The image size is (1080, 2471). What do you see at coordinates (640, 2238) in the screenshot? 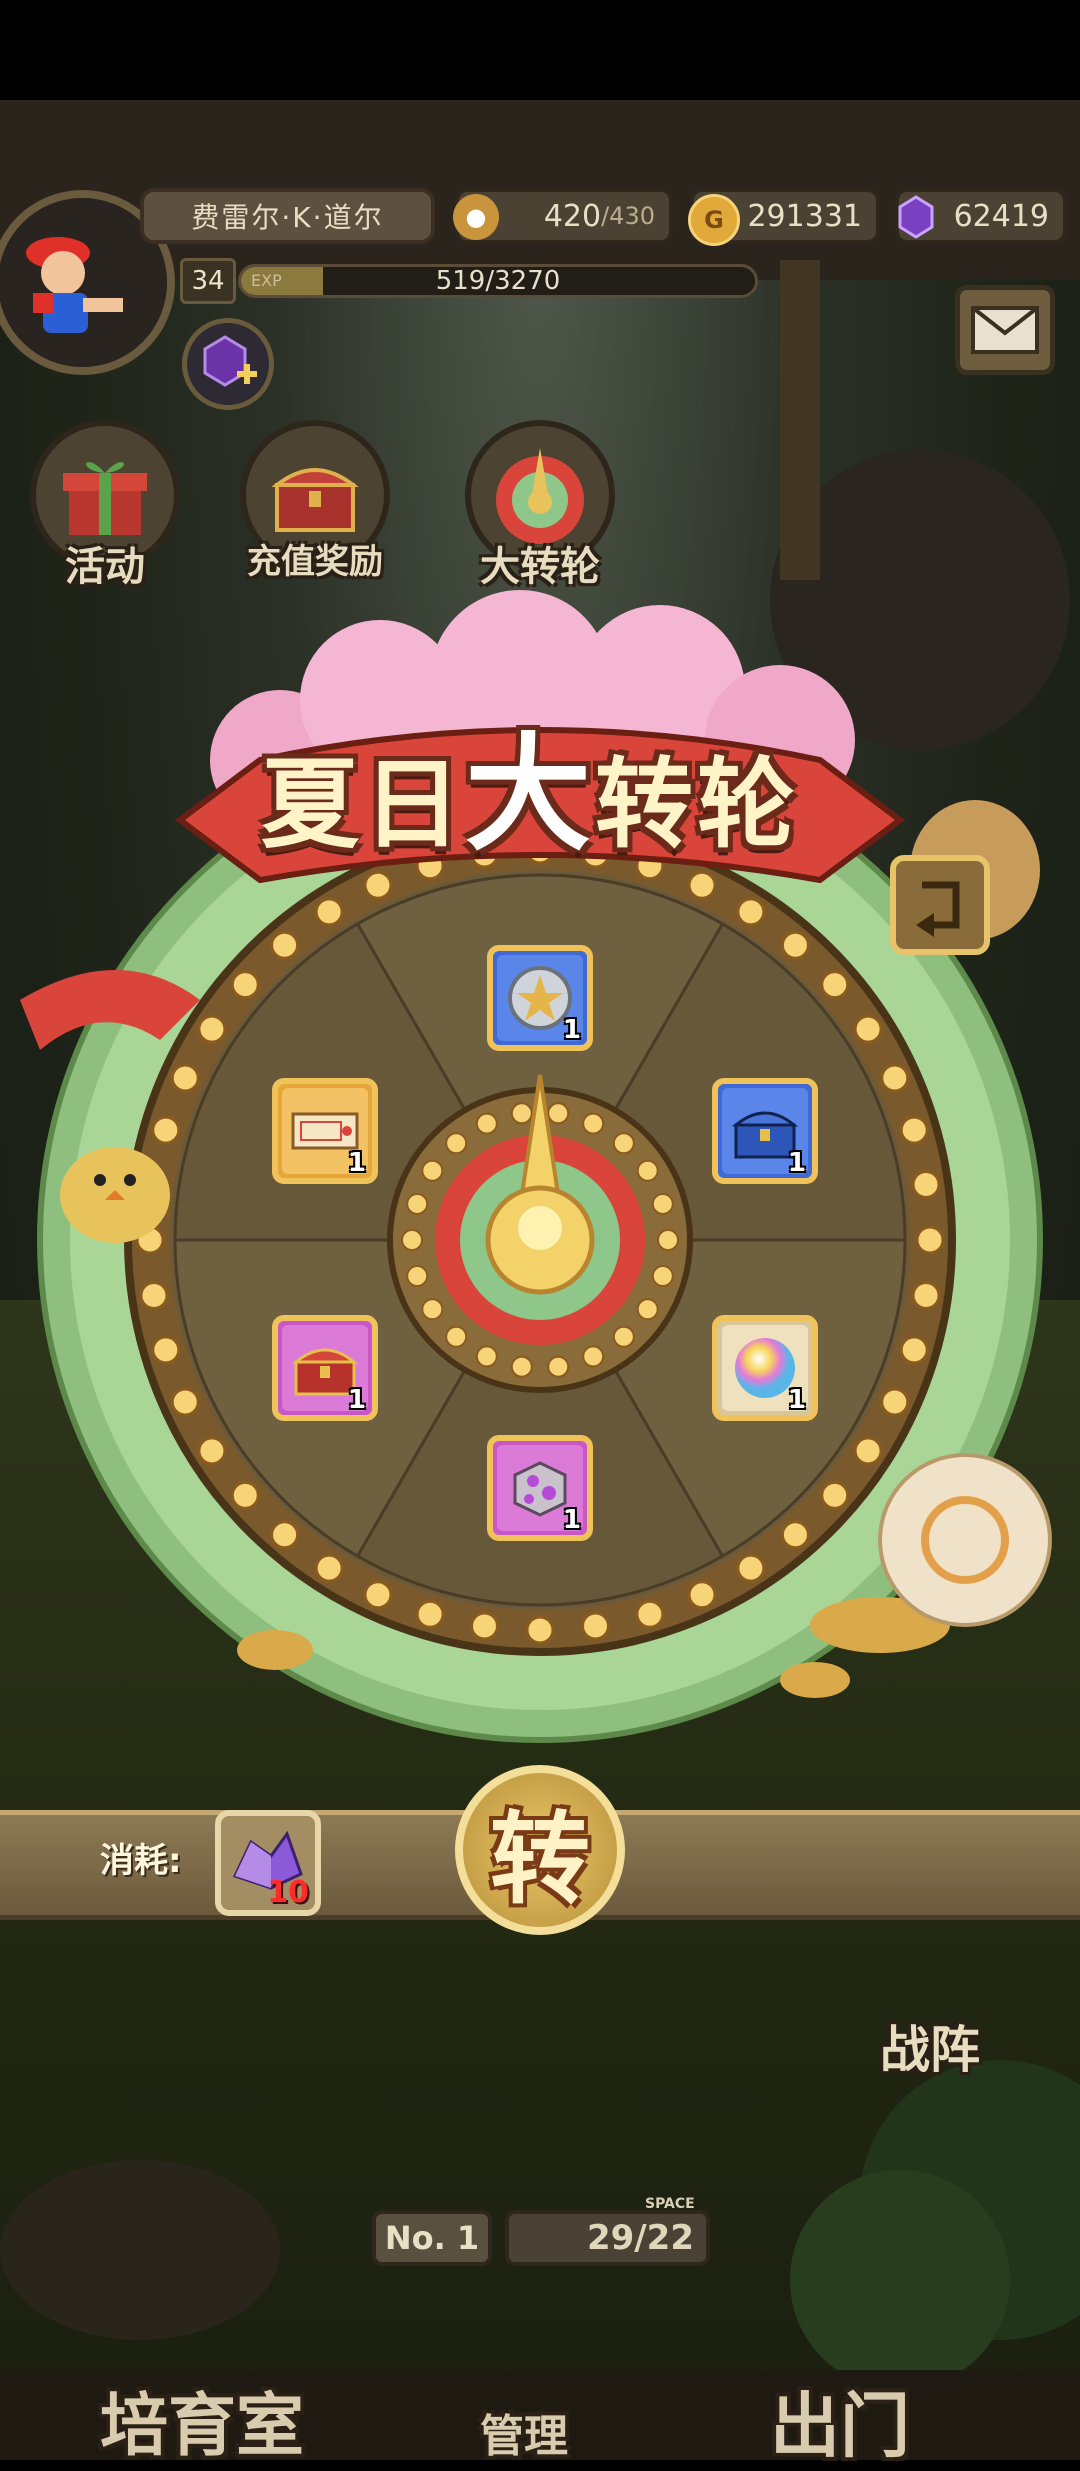
I see `capacity-value: 29/22` at bounding box center [640, 2238].